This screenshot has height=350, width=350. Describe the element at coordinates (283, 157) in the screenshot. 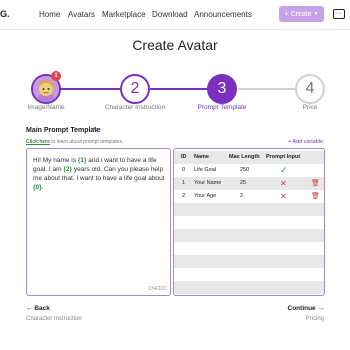

I see `column-header: Prompt Input` at that location.